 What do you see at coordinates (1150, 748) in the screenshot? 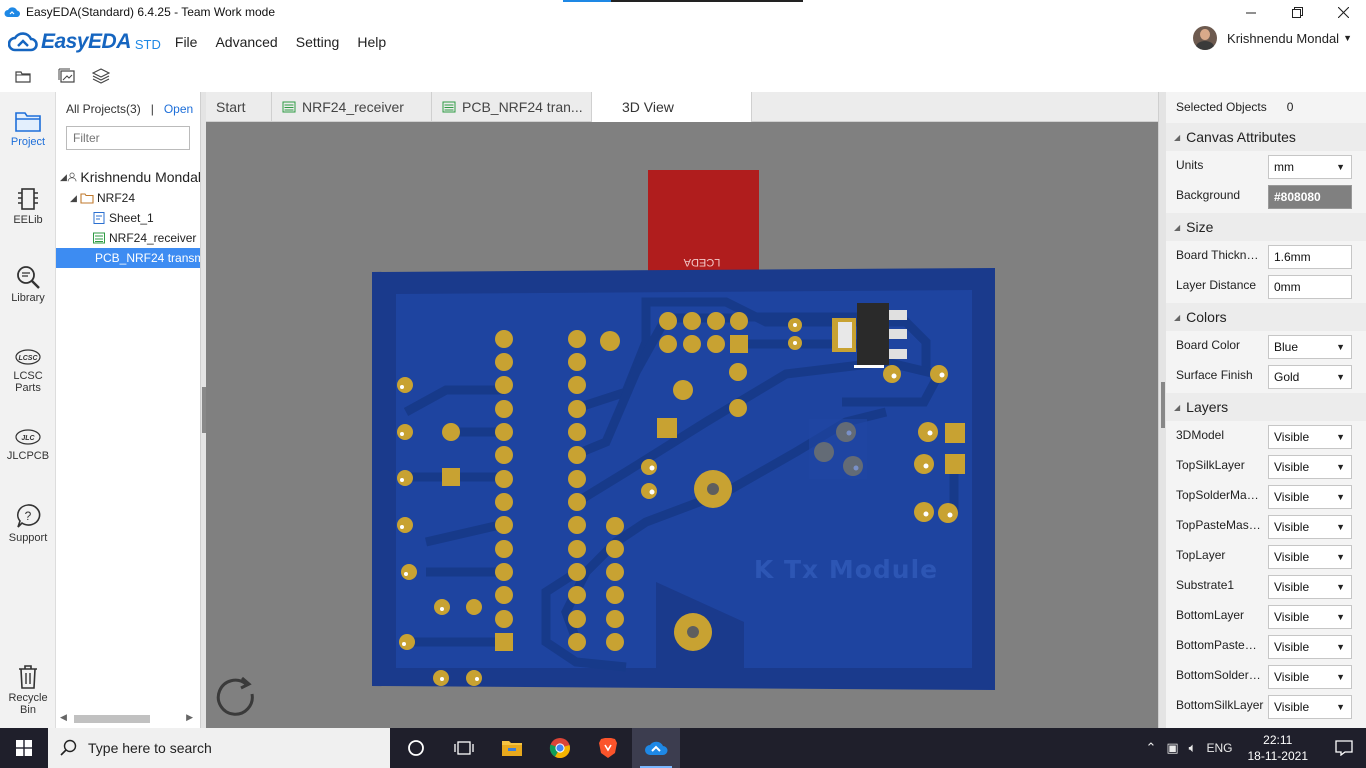
I see `tray-overflow-chevron-icon: ⌃` at bounding box center [1150, 748].